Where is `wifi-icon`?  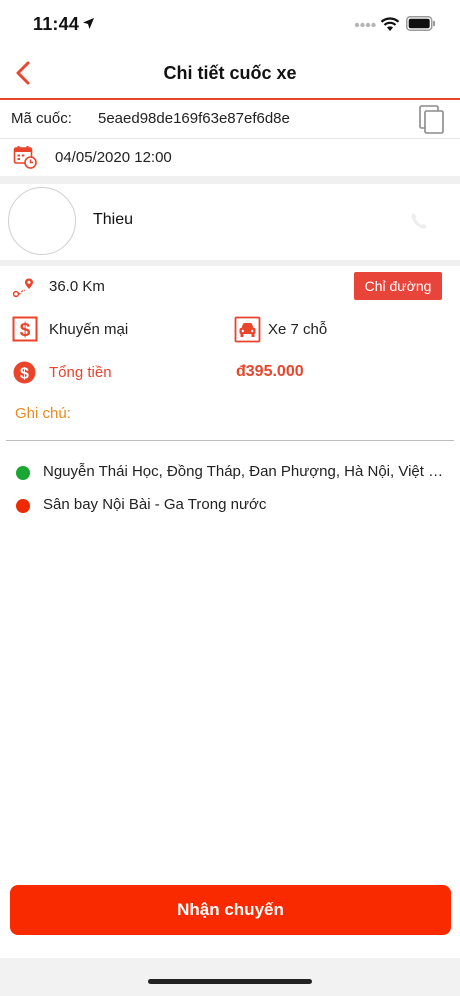
wifi-icon is located at coordinates (390, 24).